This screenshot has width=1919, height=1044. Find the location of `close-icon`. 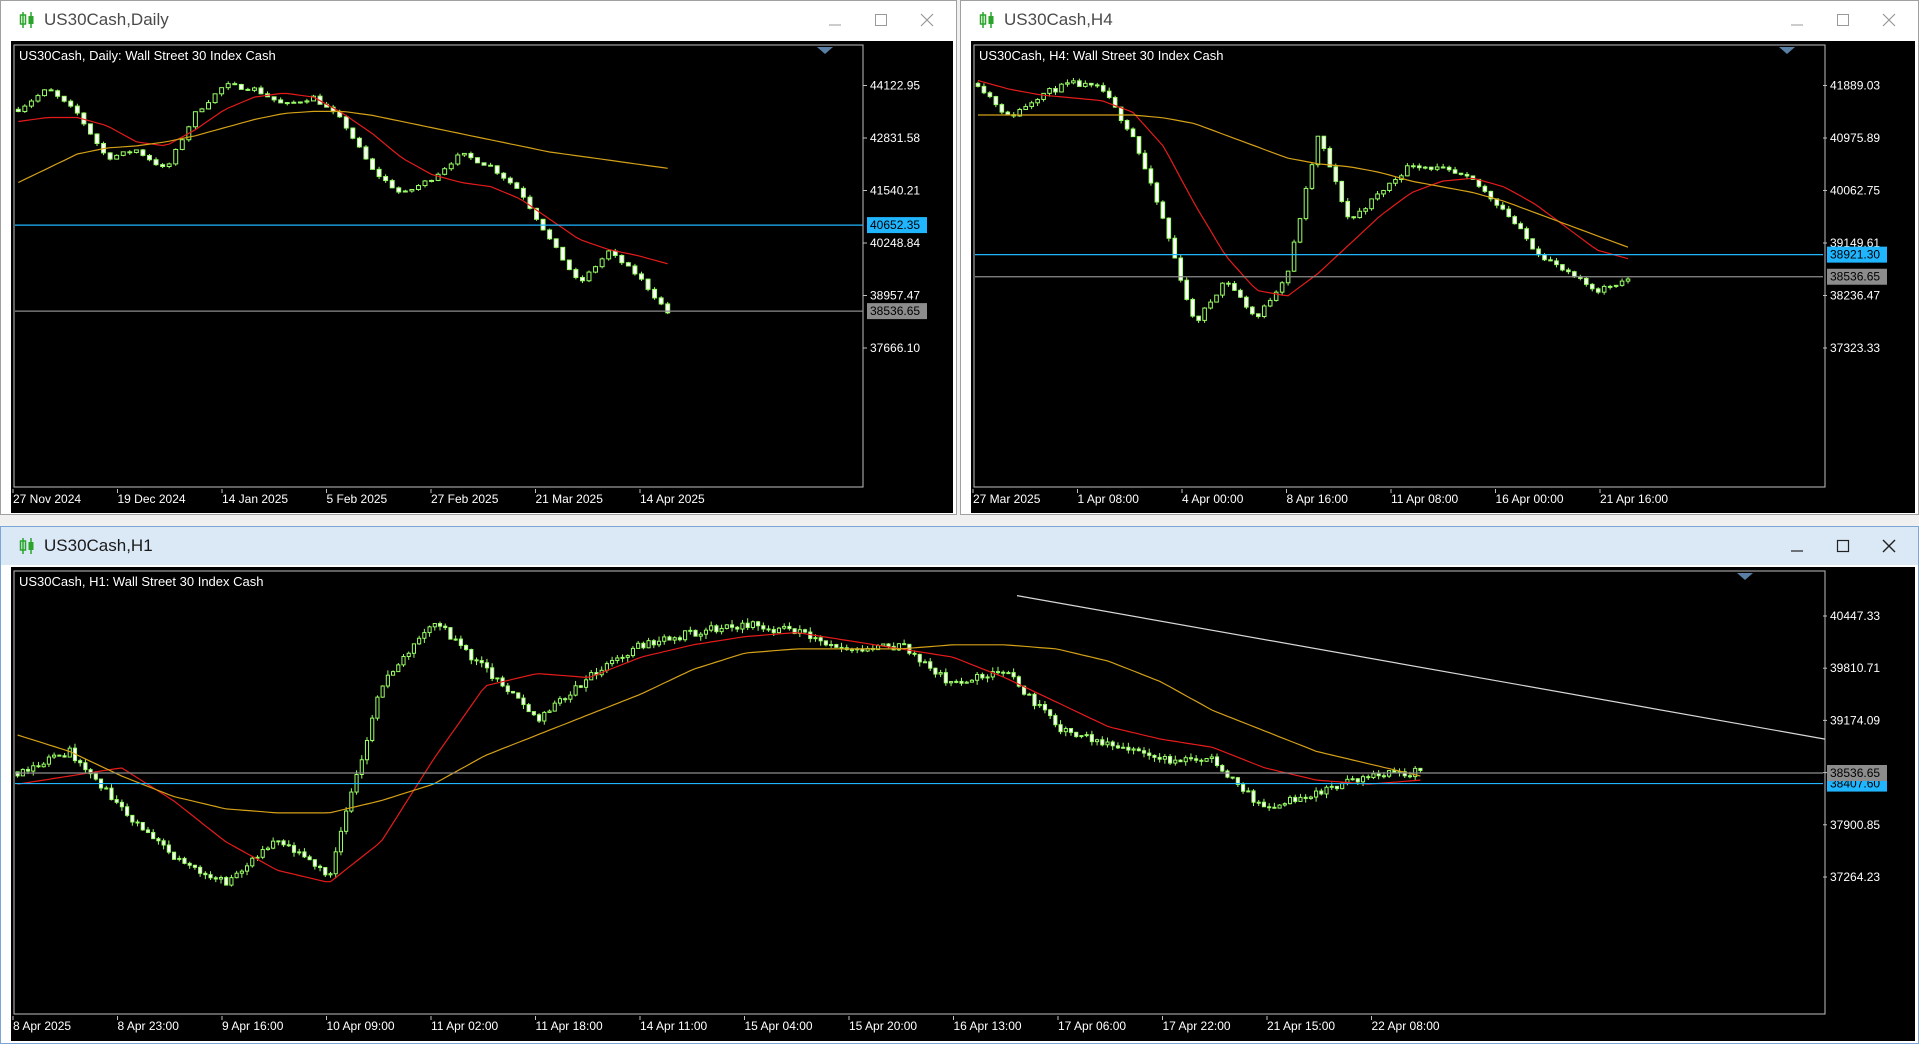

close-icon is located at coordinates (1889, 546).